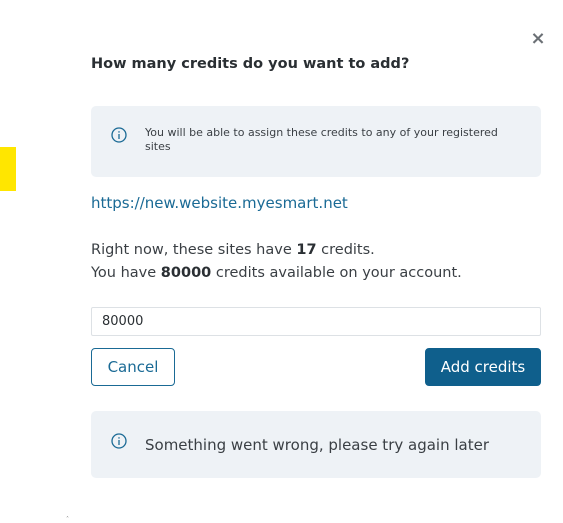 The height and width of the screenshot is (523, 563). What do you see at coordinates (126, 273) in the screenshot?
I see `account-credits-prefix: You have` at bounding box center [126, 273].